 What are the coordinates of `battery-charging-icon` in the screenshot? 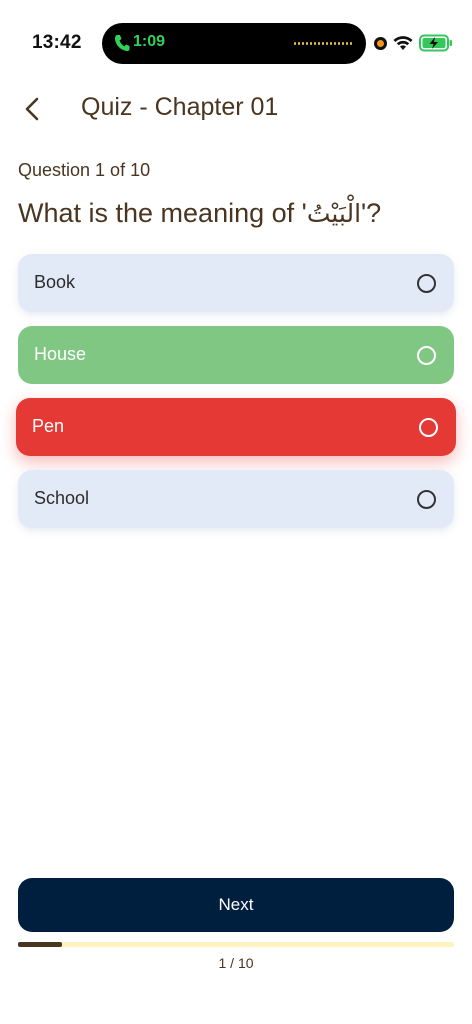 It's located at (435, 43).